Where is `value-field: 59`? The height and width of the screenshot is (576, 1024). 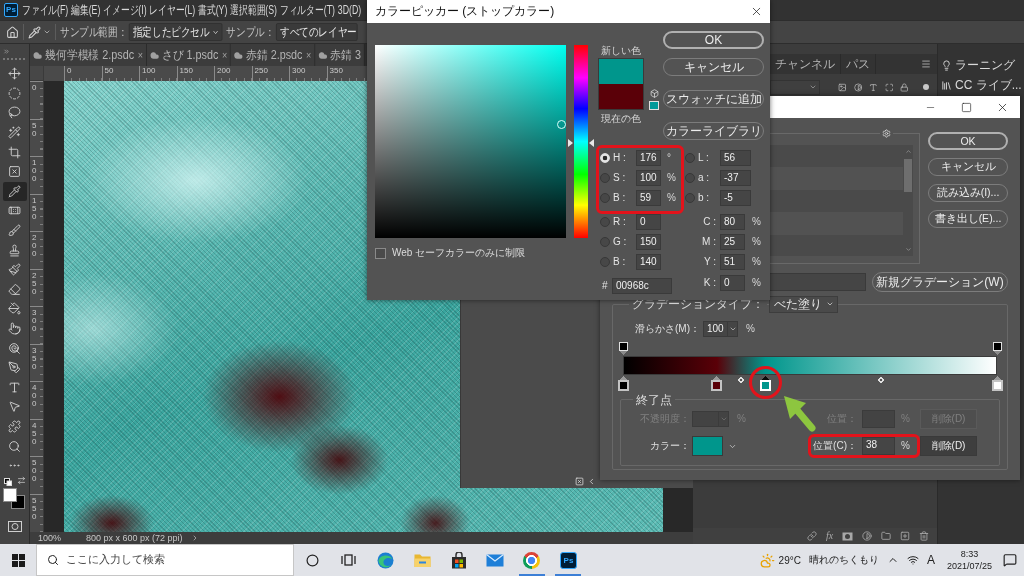
value-field: 59 is located at coordinates (648, 198).